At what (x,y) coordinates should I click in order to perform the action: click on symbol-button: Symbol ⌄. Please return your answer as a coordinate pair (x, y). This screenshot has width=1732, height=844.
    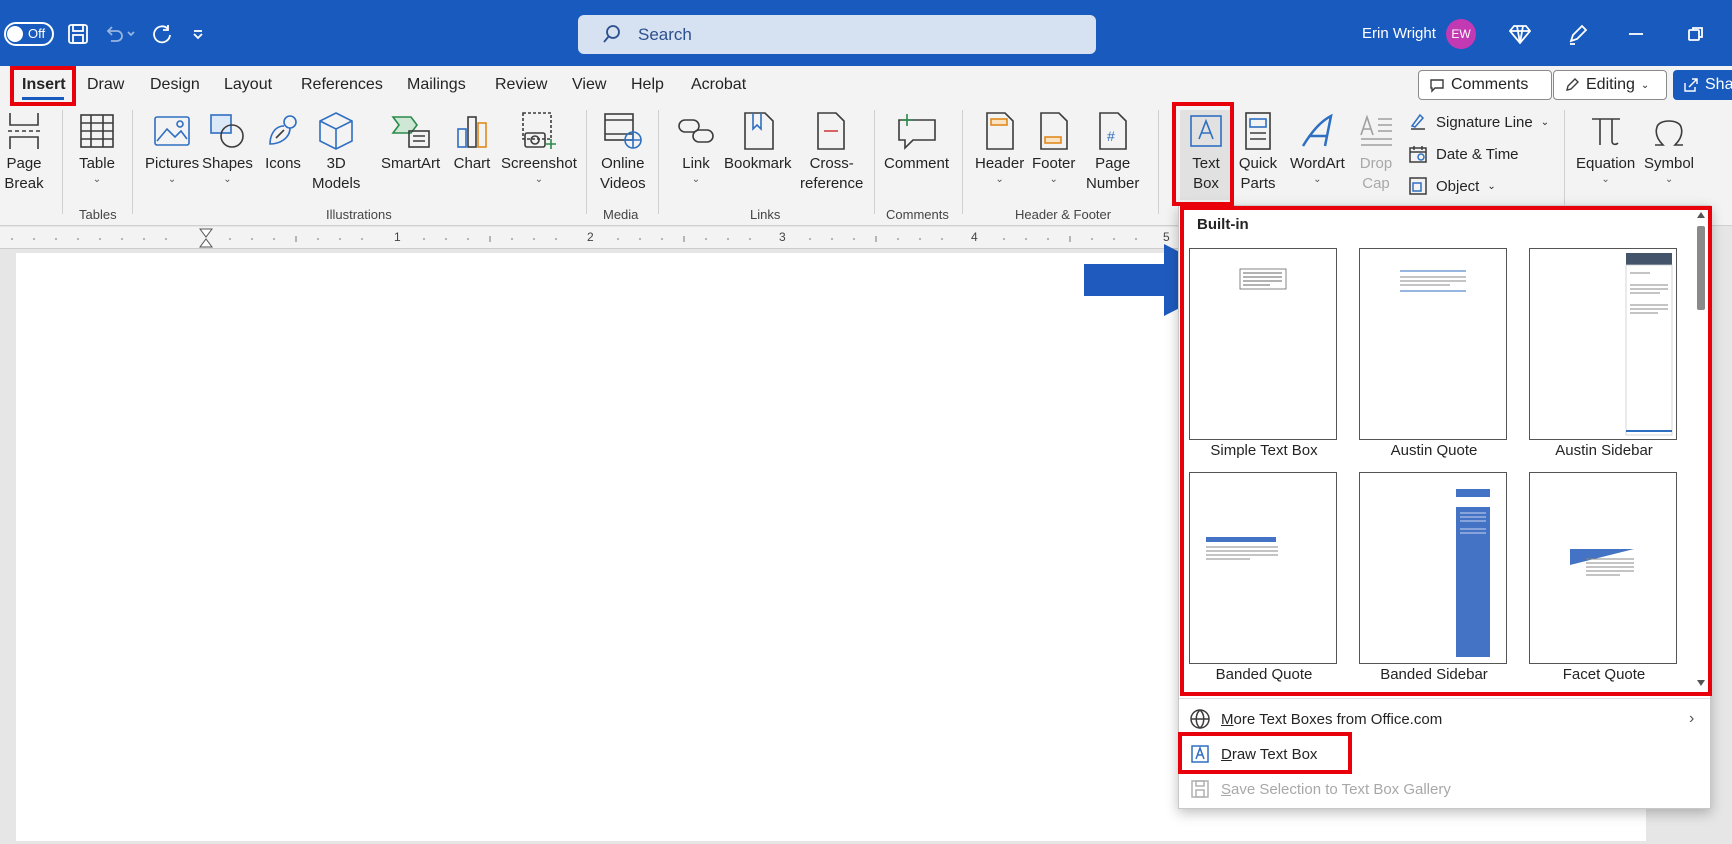
    Looking at the image, I should click on (1669, 148).